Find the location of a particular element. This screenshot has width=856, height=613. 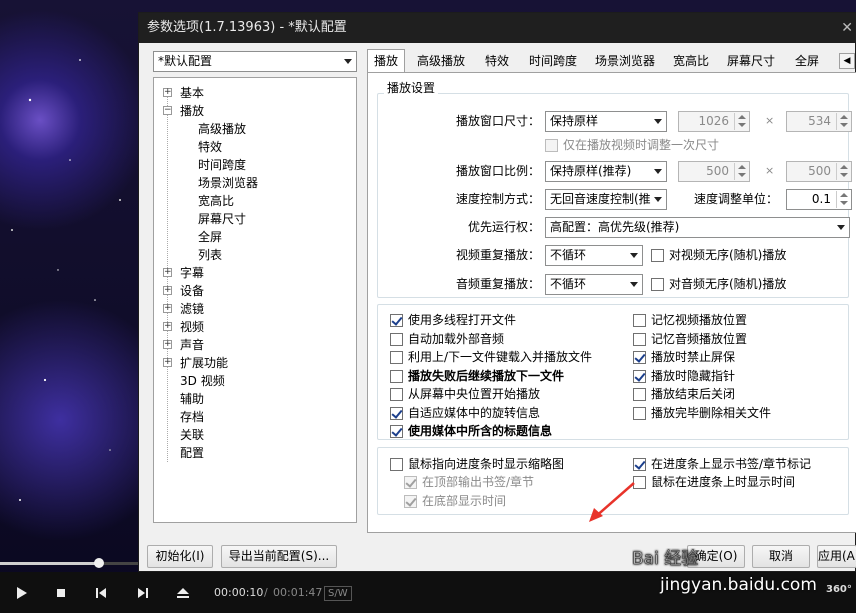

aspect-select: 保持原样(推荐) is located at coordinates (606, 171).